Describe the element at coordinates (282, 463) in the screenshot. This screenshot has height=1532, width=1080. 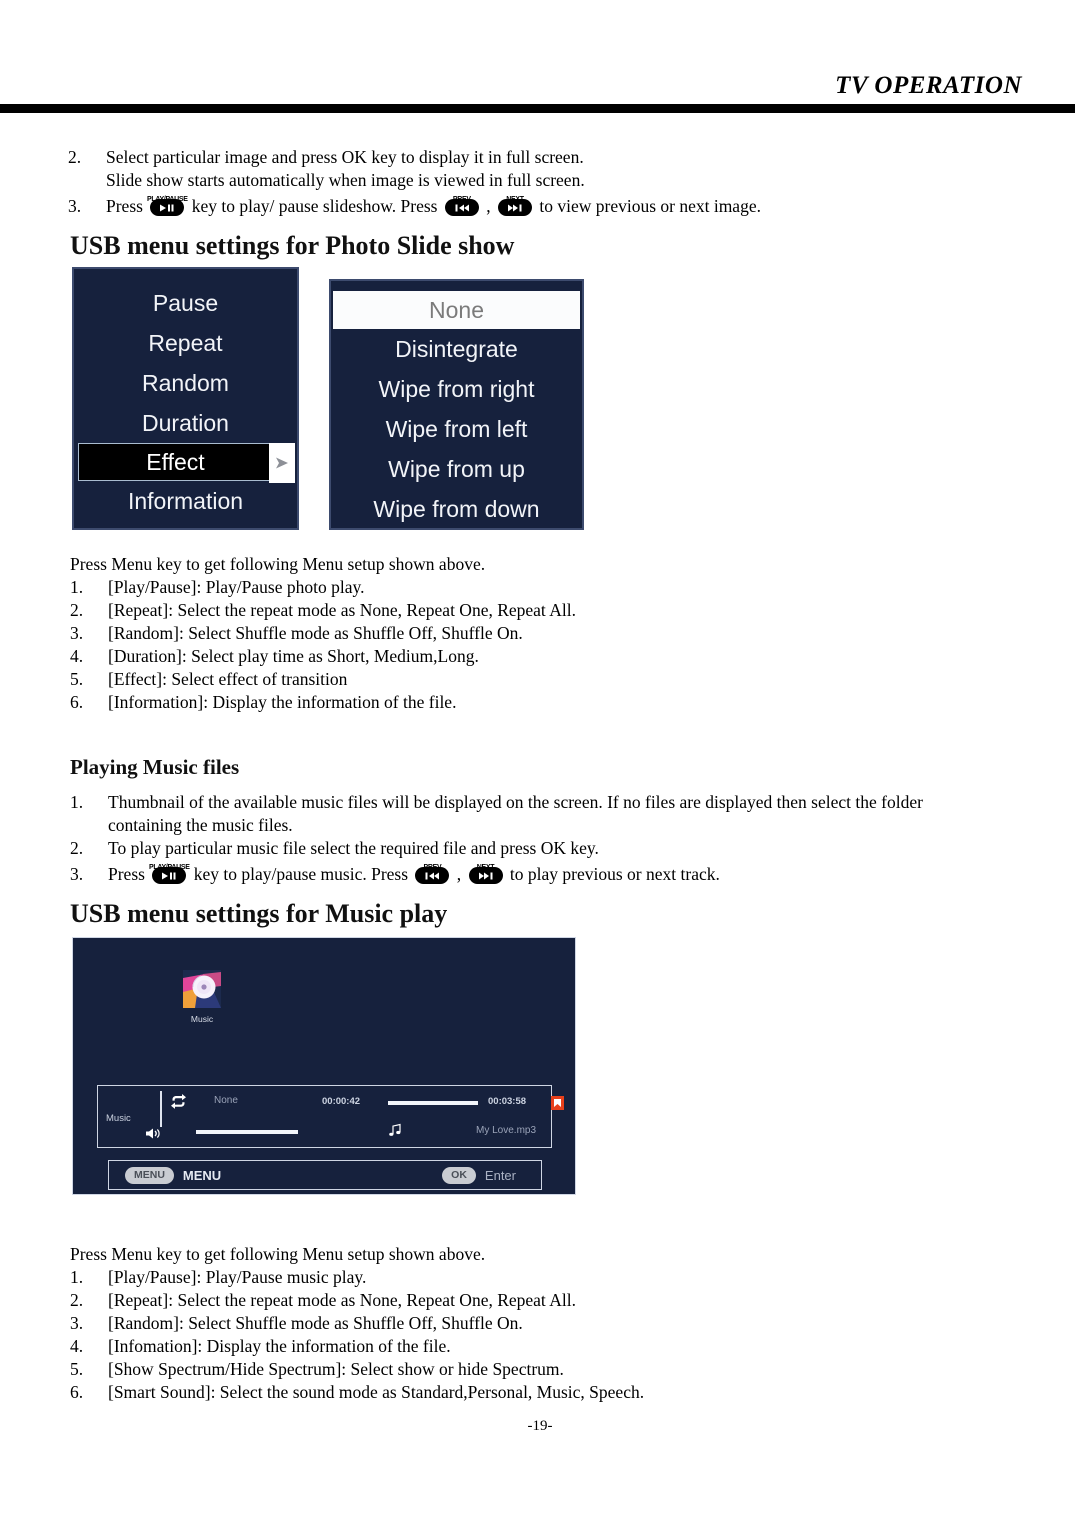
I see `submenu-arrow-icon` at that location.